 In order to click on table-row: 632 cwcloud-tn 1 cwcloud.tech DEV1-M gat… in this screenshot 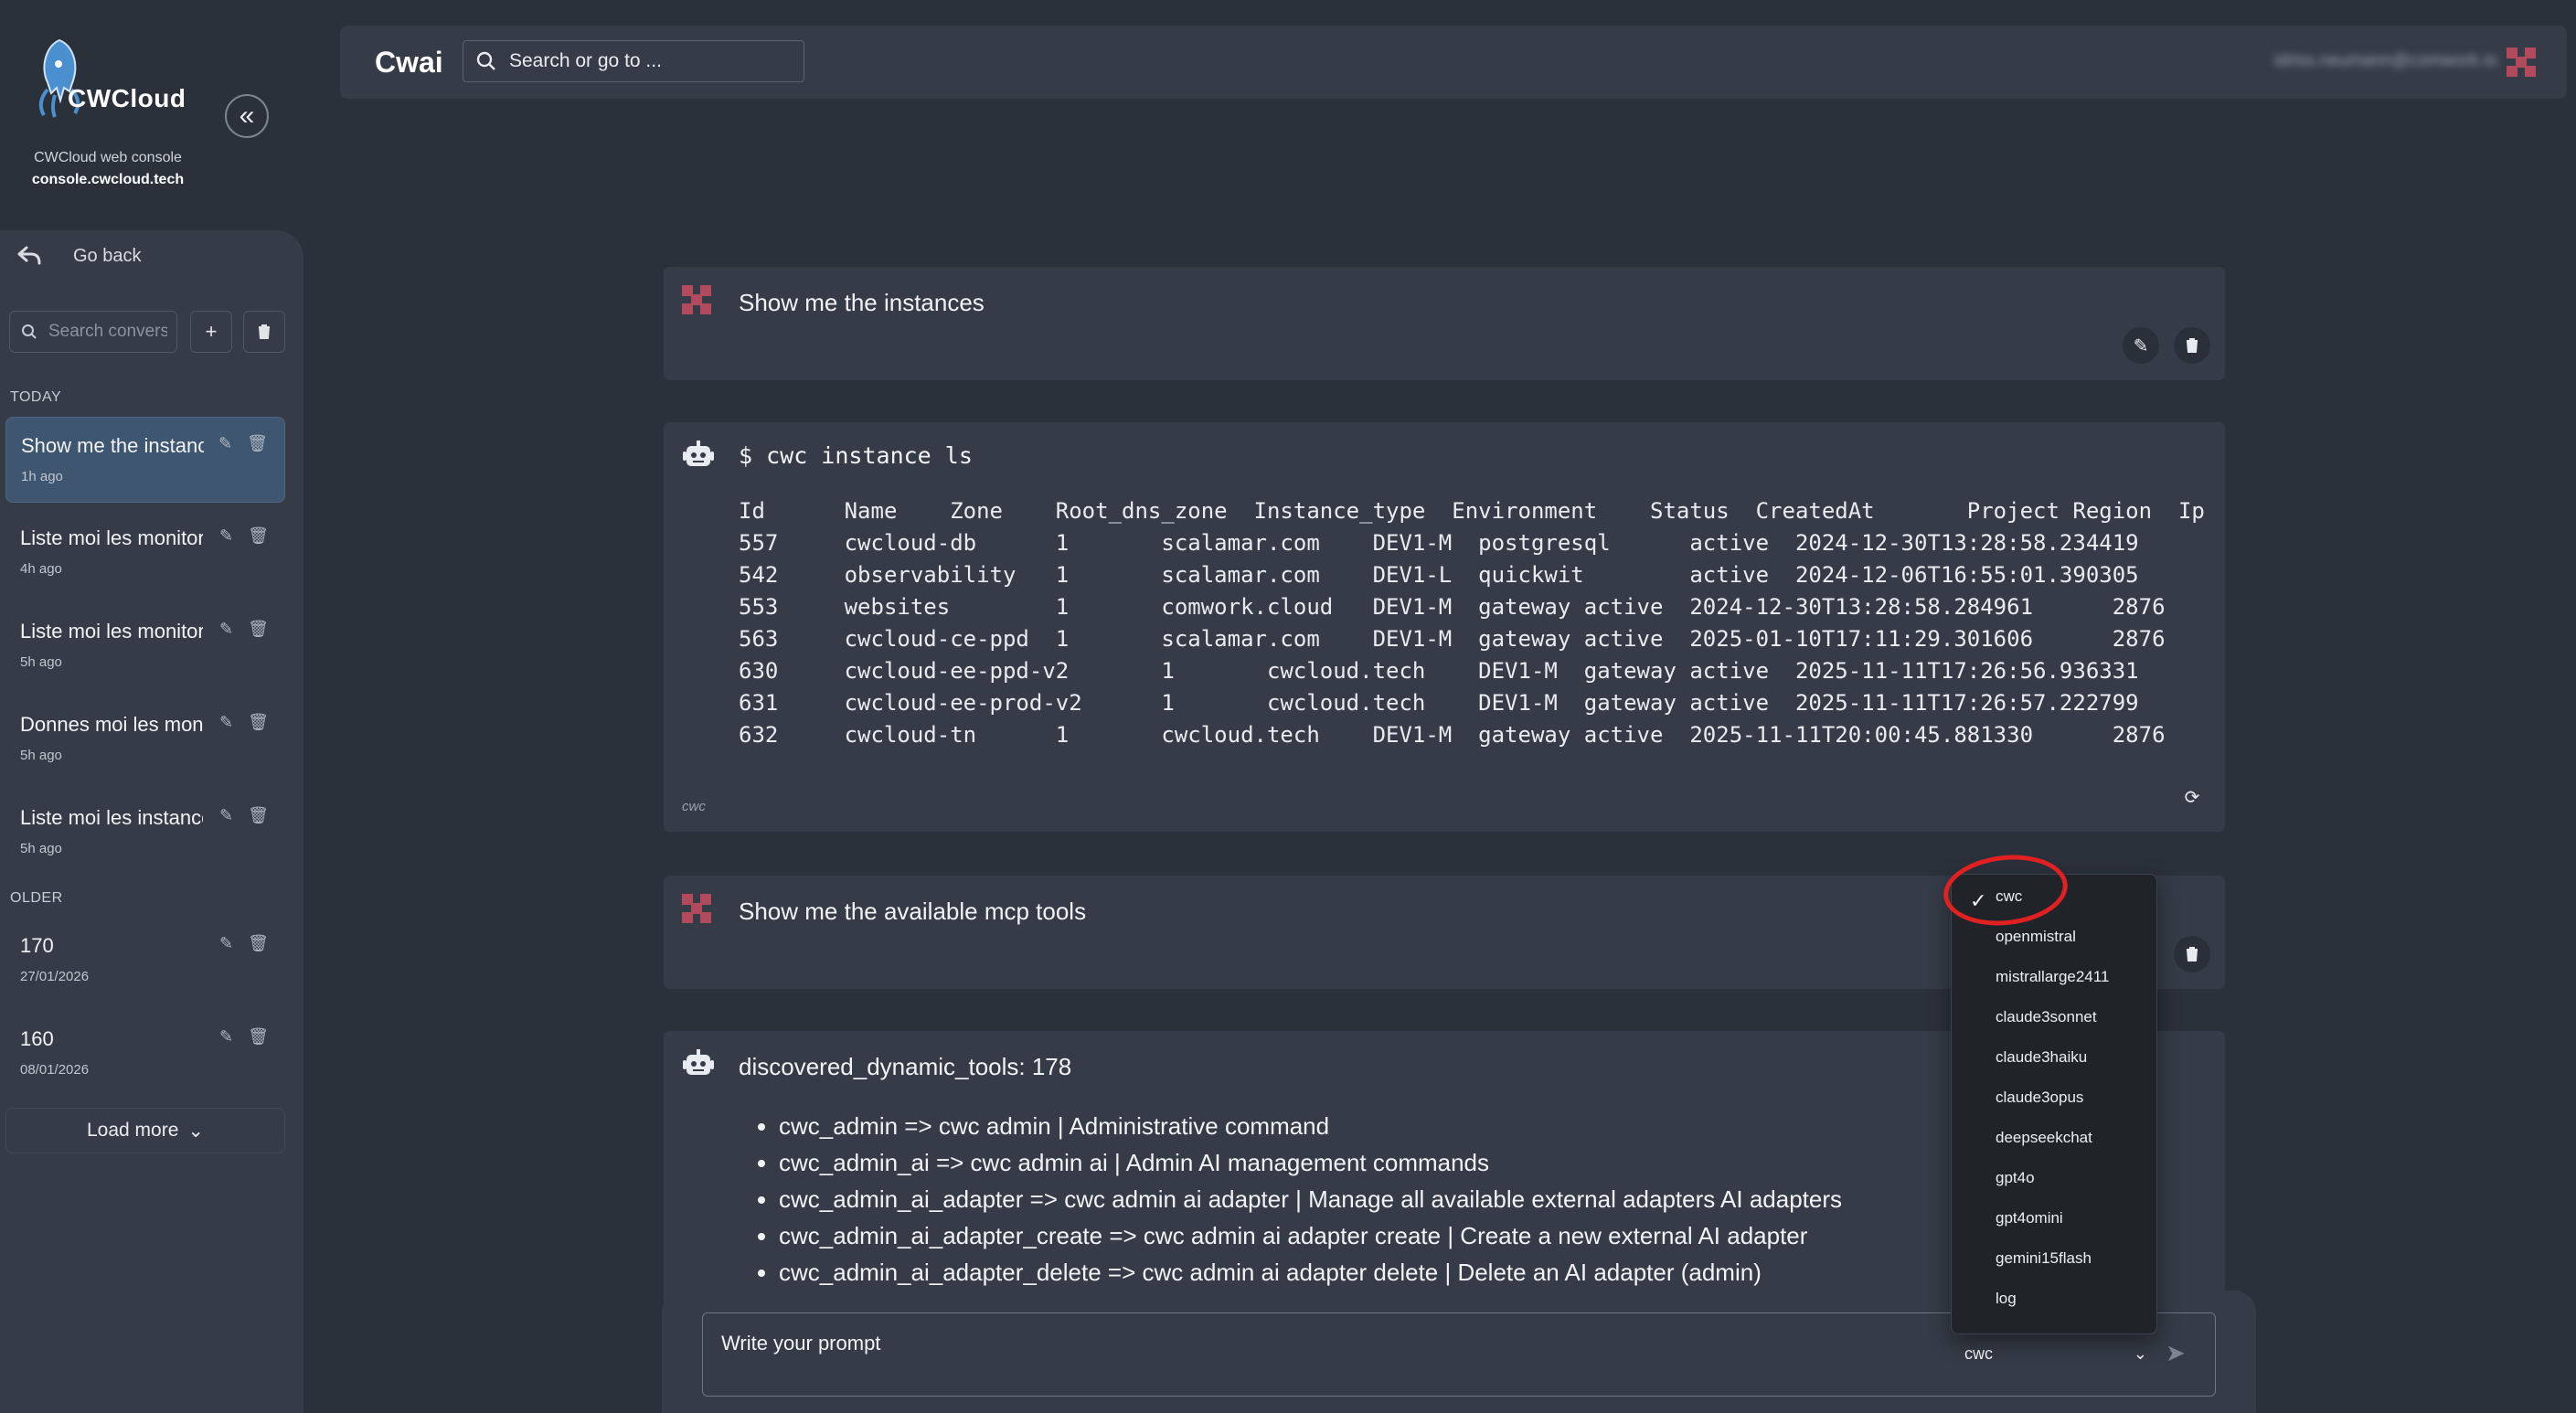, I will do `click(1474, 735)`.